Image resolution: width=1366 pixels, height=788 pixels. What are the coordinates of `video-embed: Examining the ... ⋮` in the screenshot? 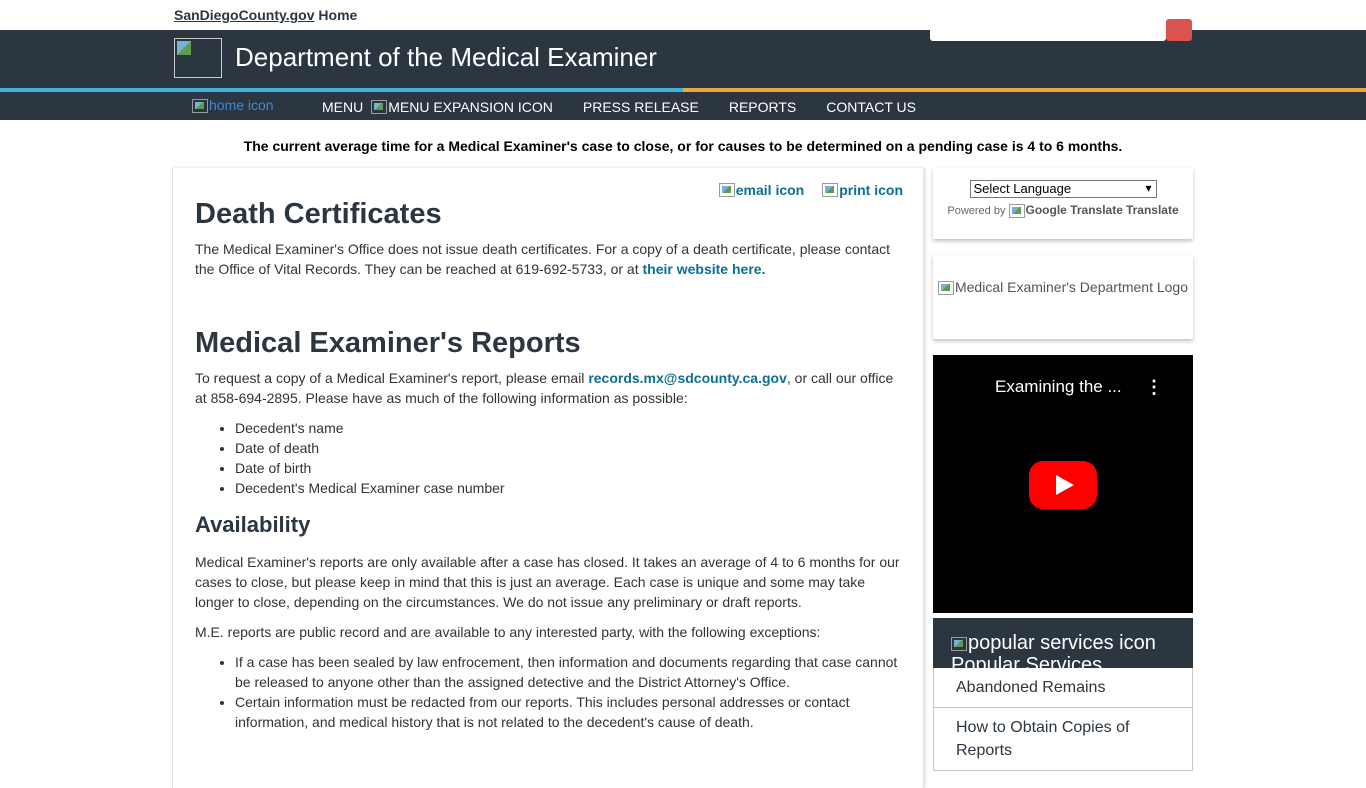 It's located at (1063, 484).